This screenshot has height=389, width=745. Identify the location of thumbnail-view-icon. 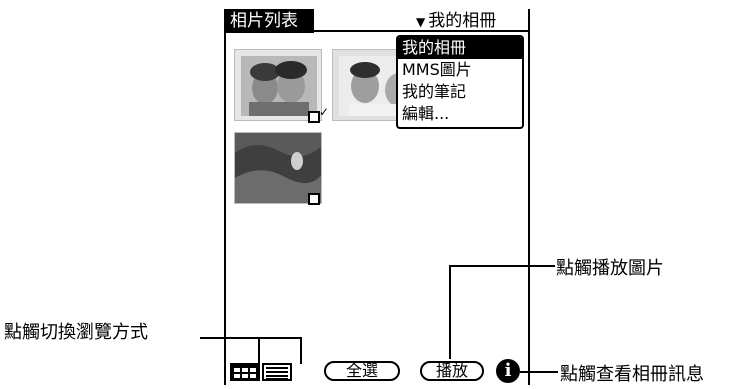
(245, 373).